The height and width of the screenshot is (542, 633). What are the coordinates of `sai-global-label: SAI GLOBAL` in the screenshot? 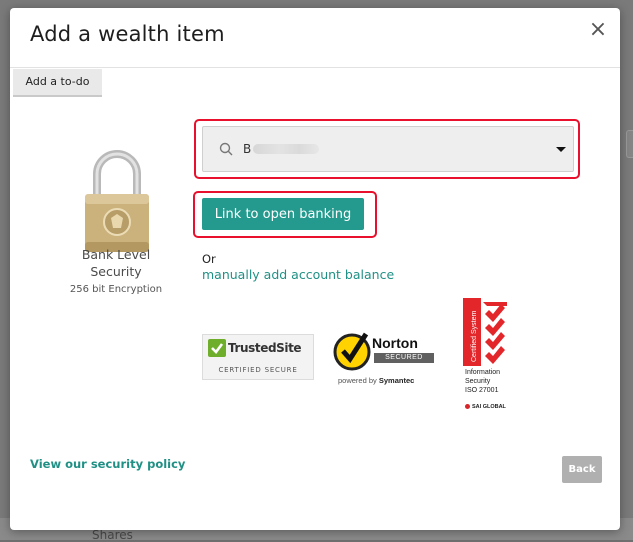 It's located at (485, 407).